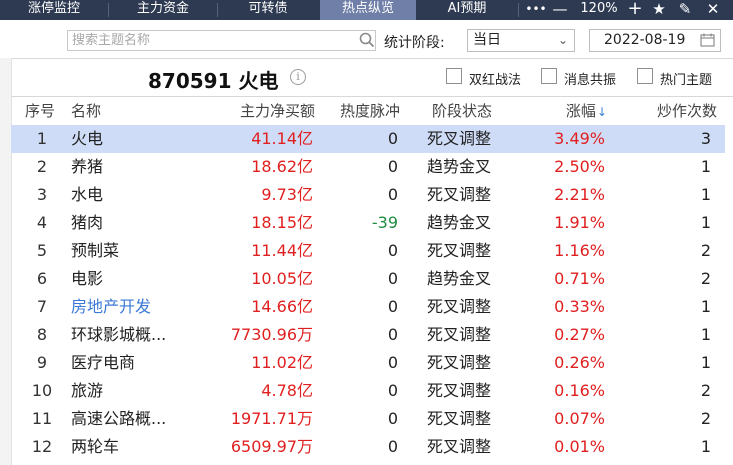  Describe the element at coordinates (42, 138) in the screenshot. I see `row-index: 1` at that location.